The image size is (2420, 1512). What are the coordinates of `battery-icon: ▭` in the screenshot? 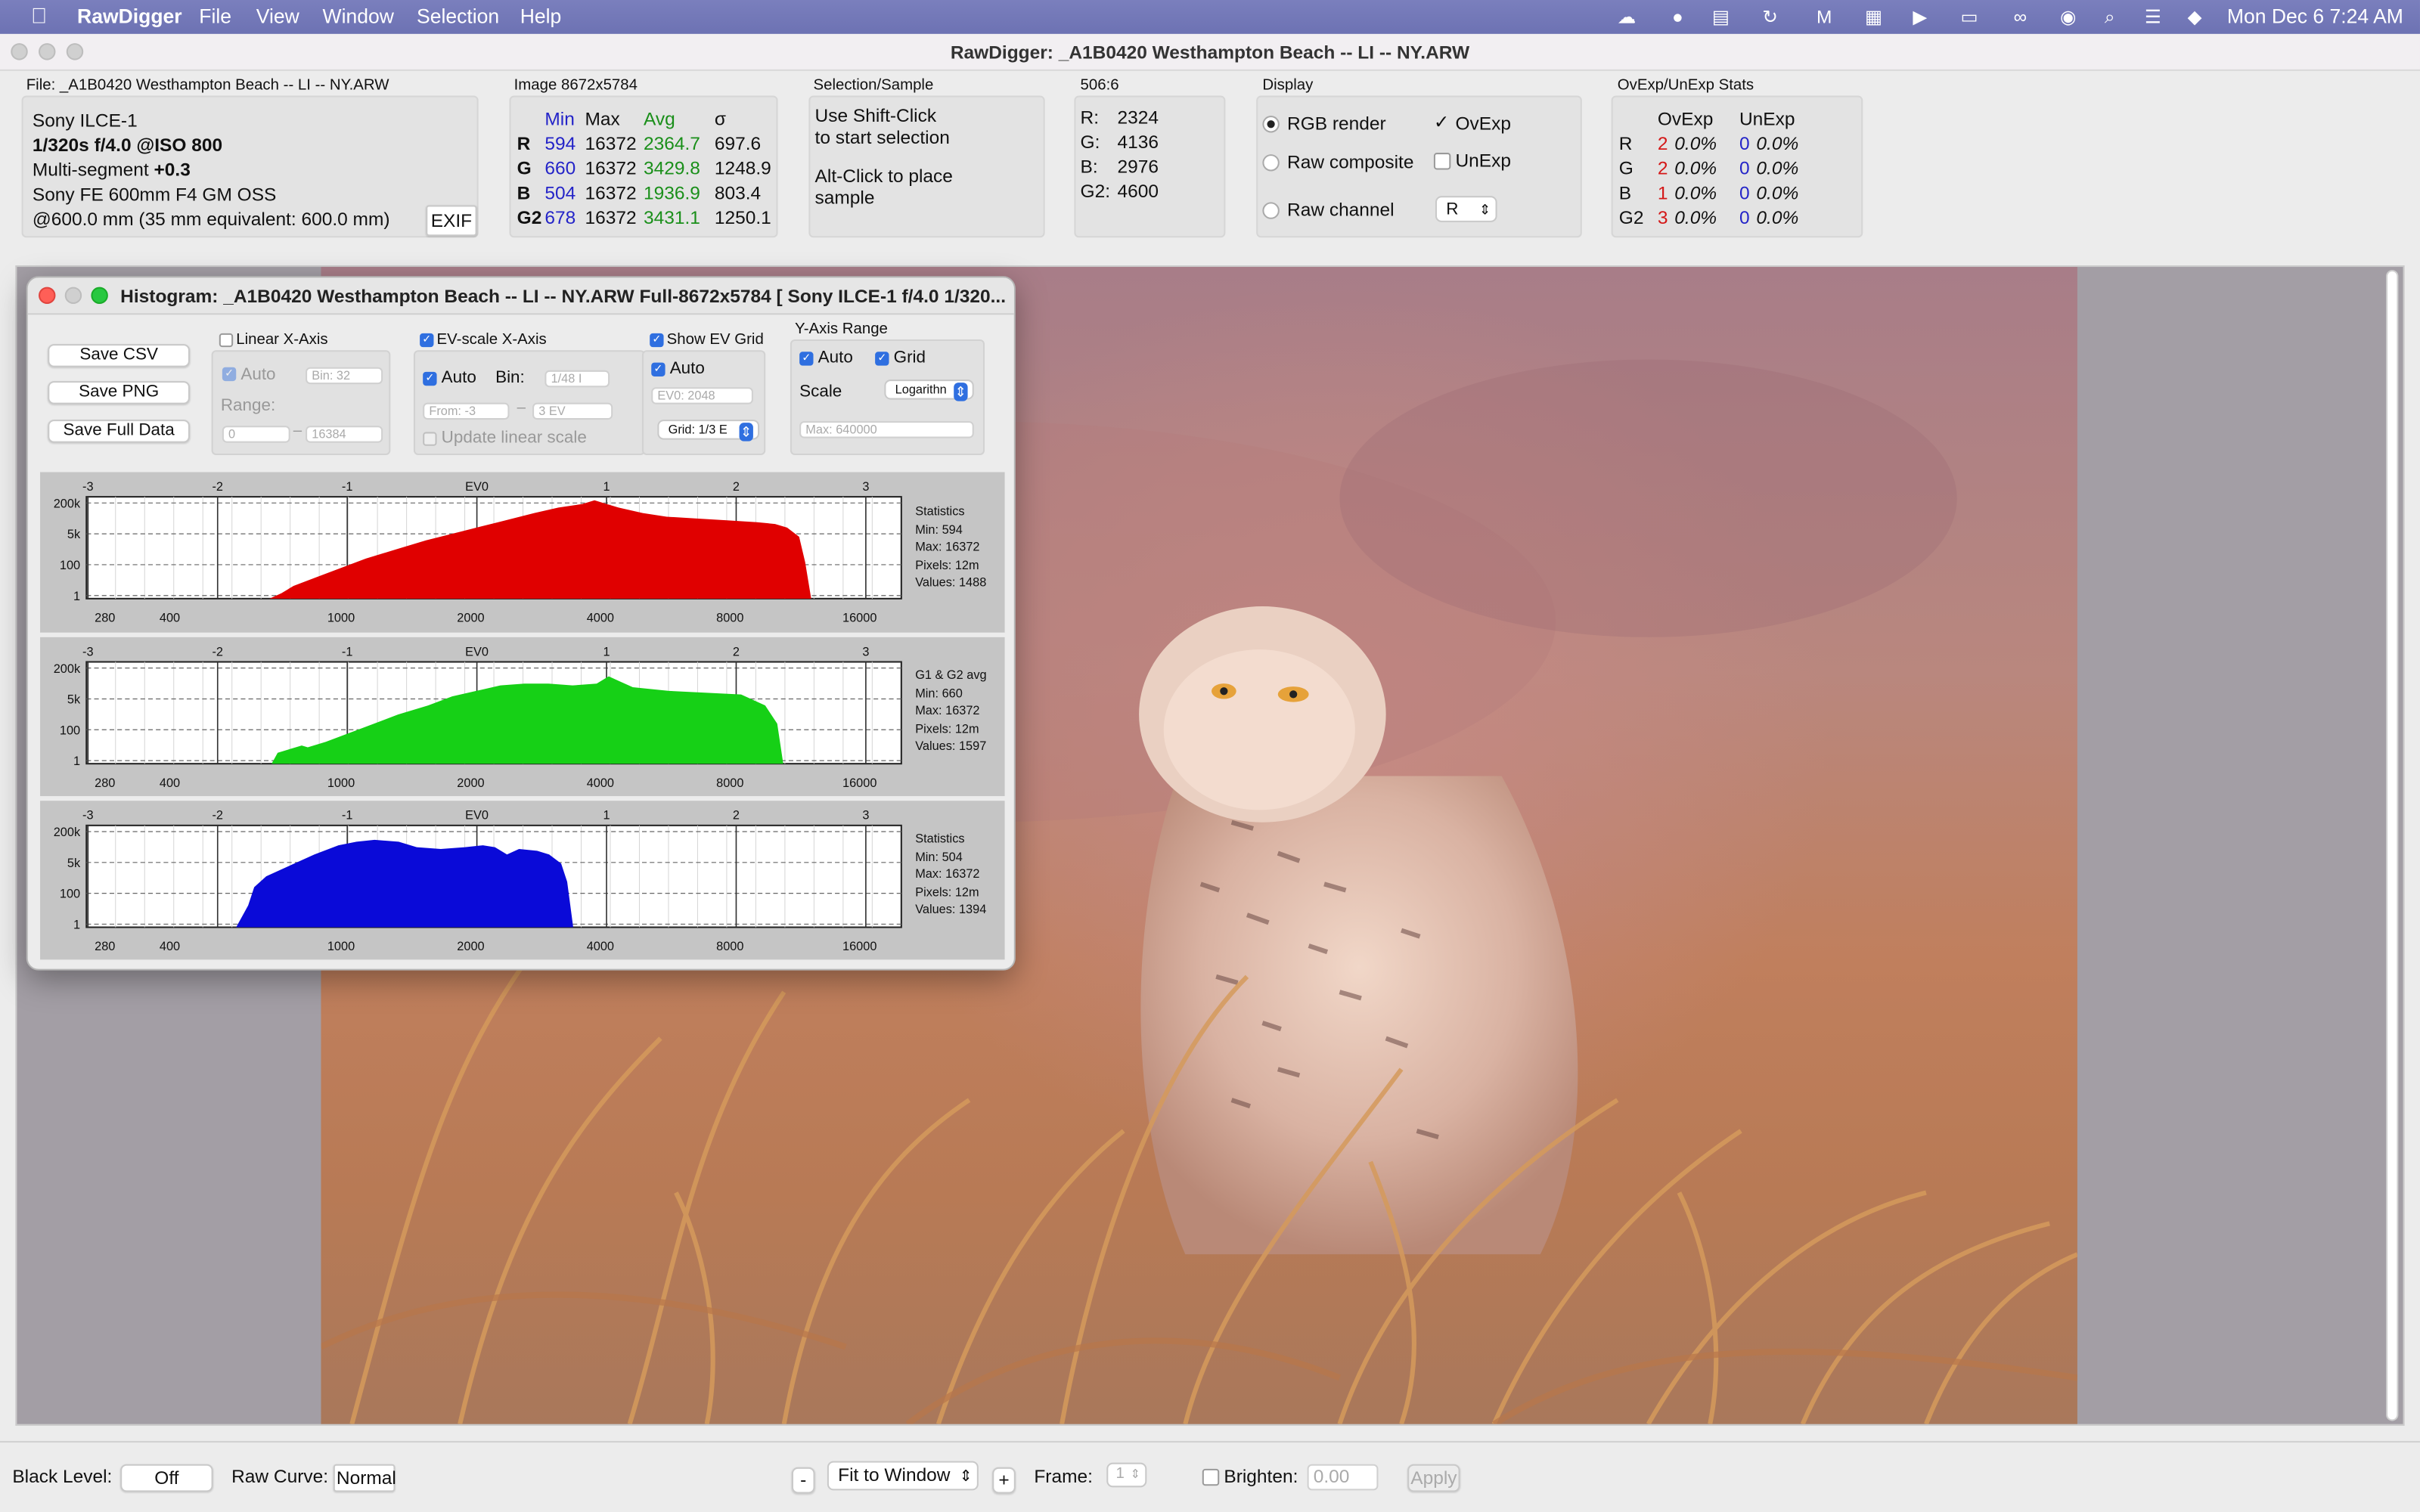 It's located at (1969, 17).